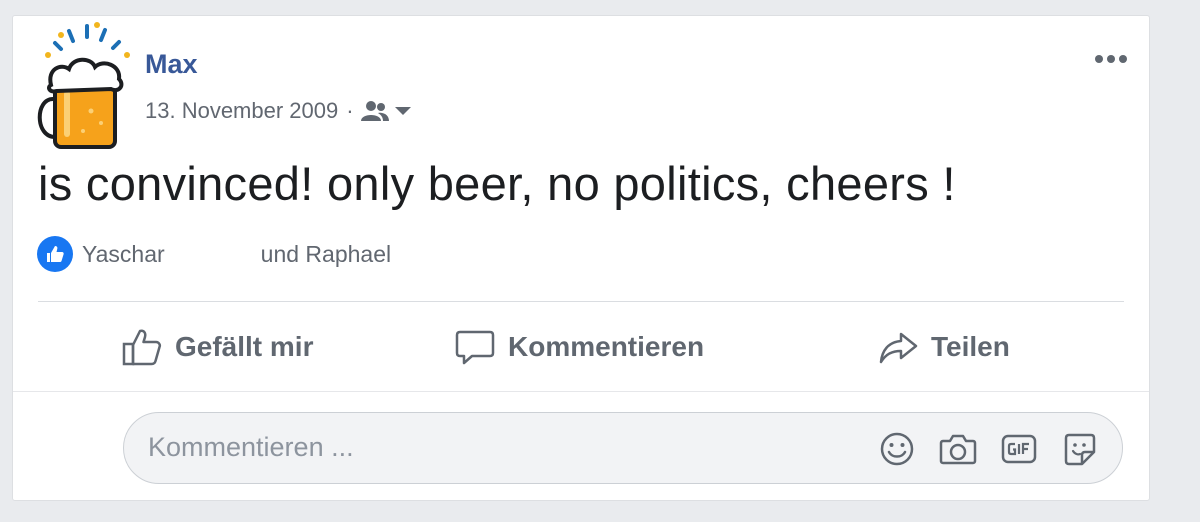  I want to click on action-bar: Gefällt mir Kommentieren Teilen, so click(582, 347).